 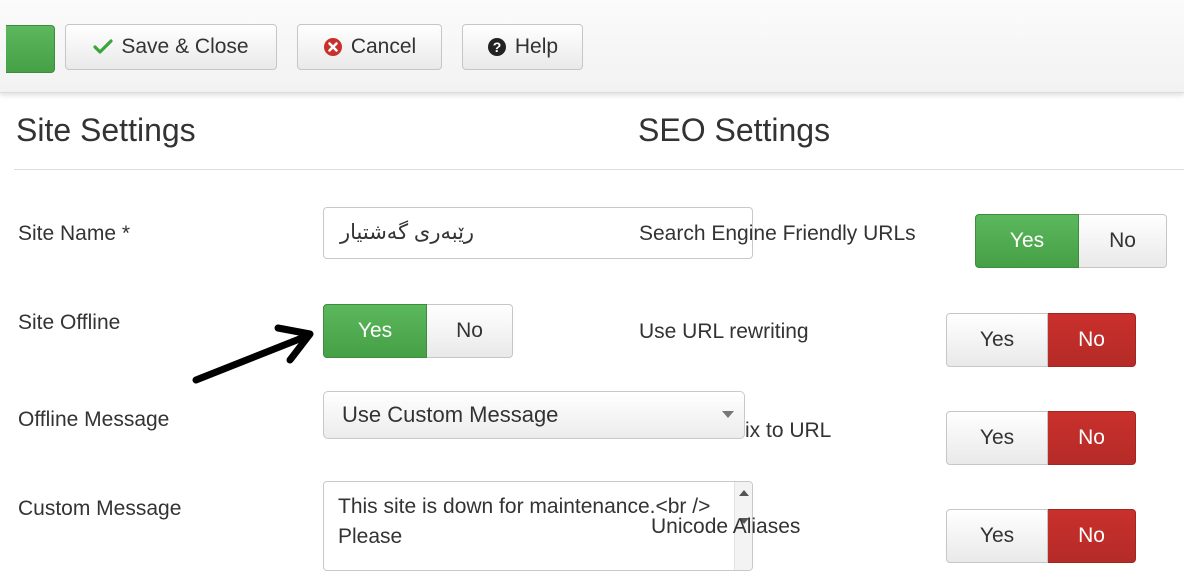 I want to click on cancel-label: Cancel, so click(x=383, y=46).